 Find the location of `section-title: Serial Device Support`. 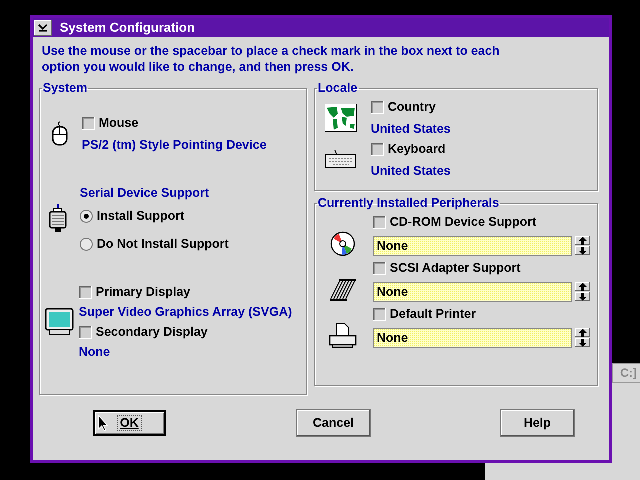

section-title: Serial Device Support is located at coordinates (145, 193).